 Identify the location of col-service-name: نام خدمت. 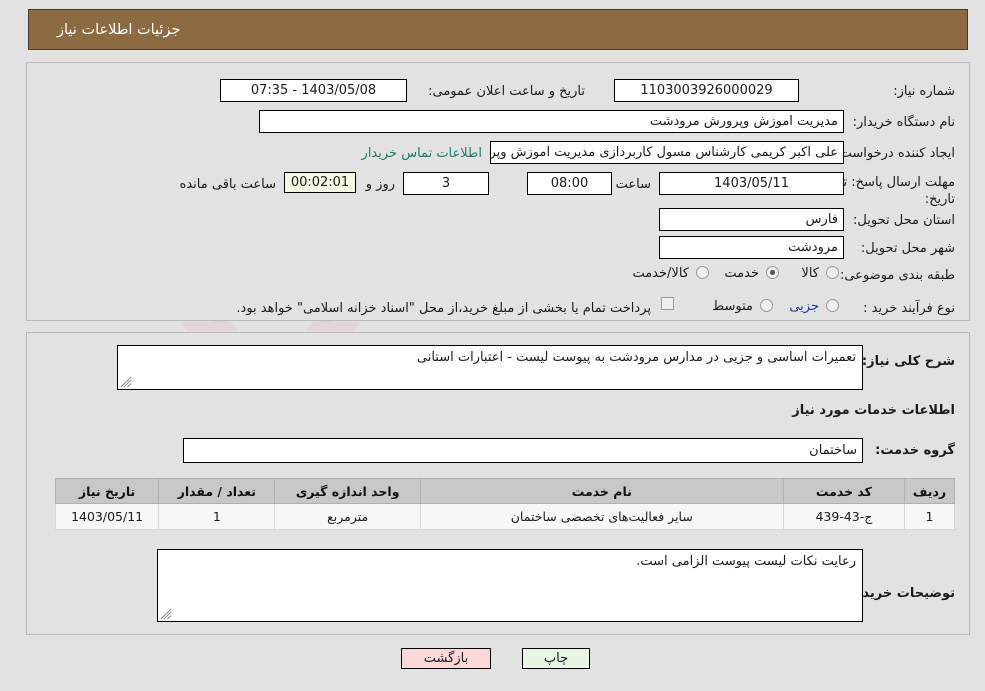
(601, 491).